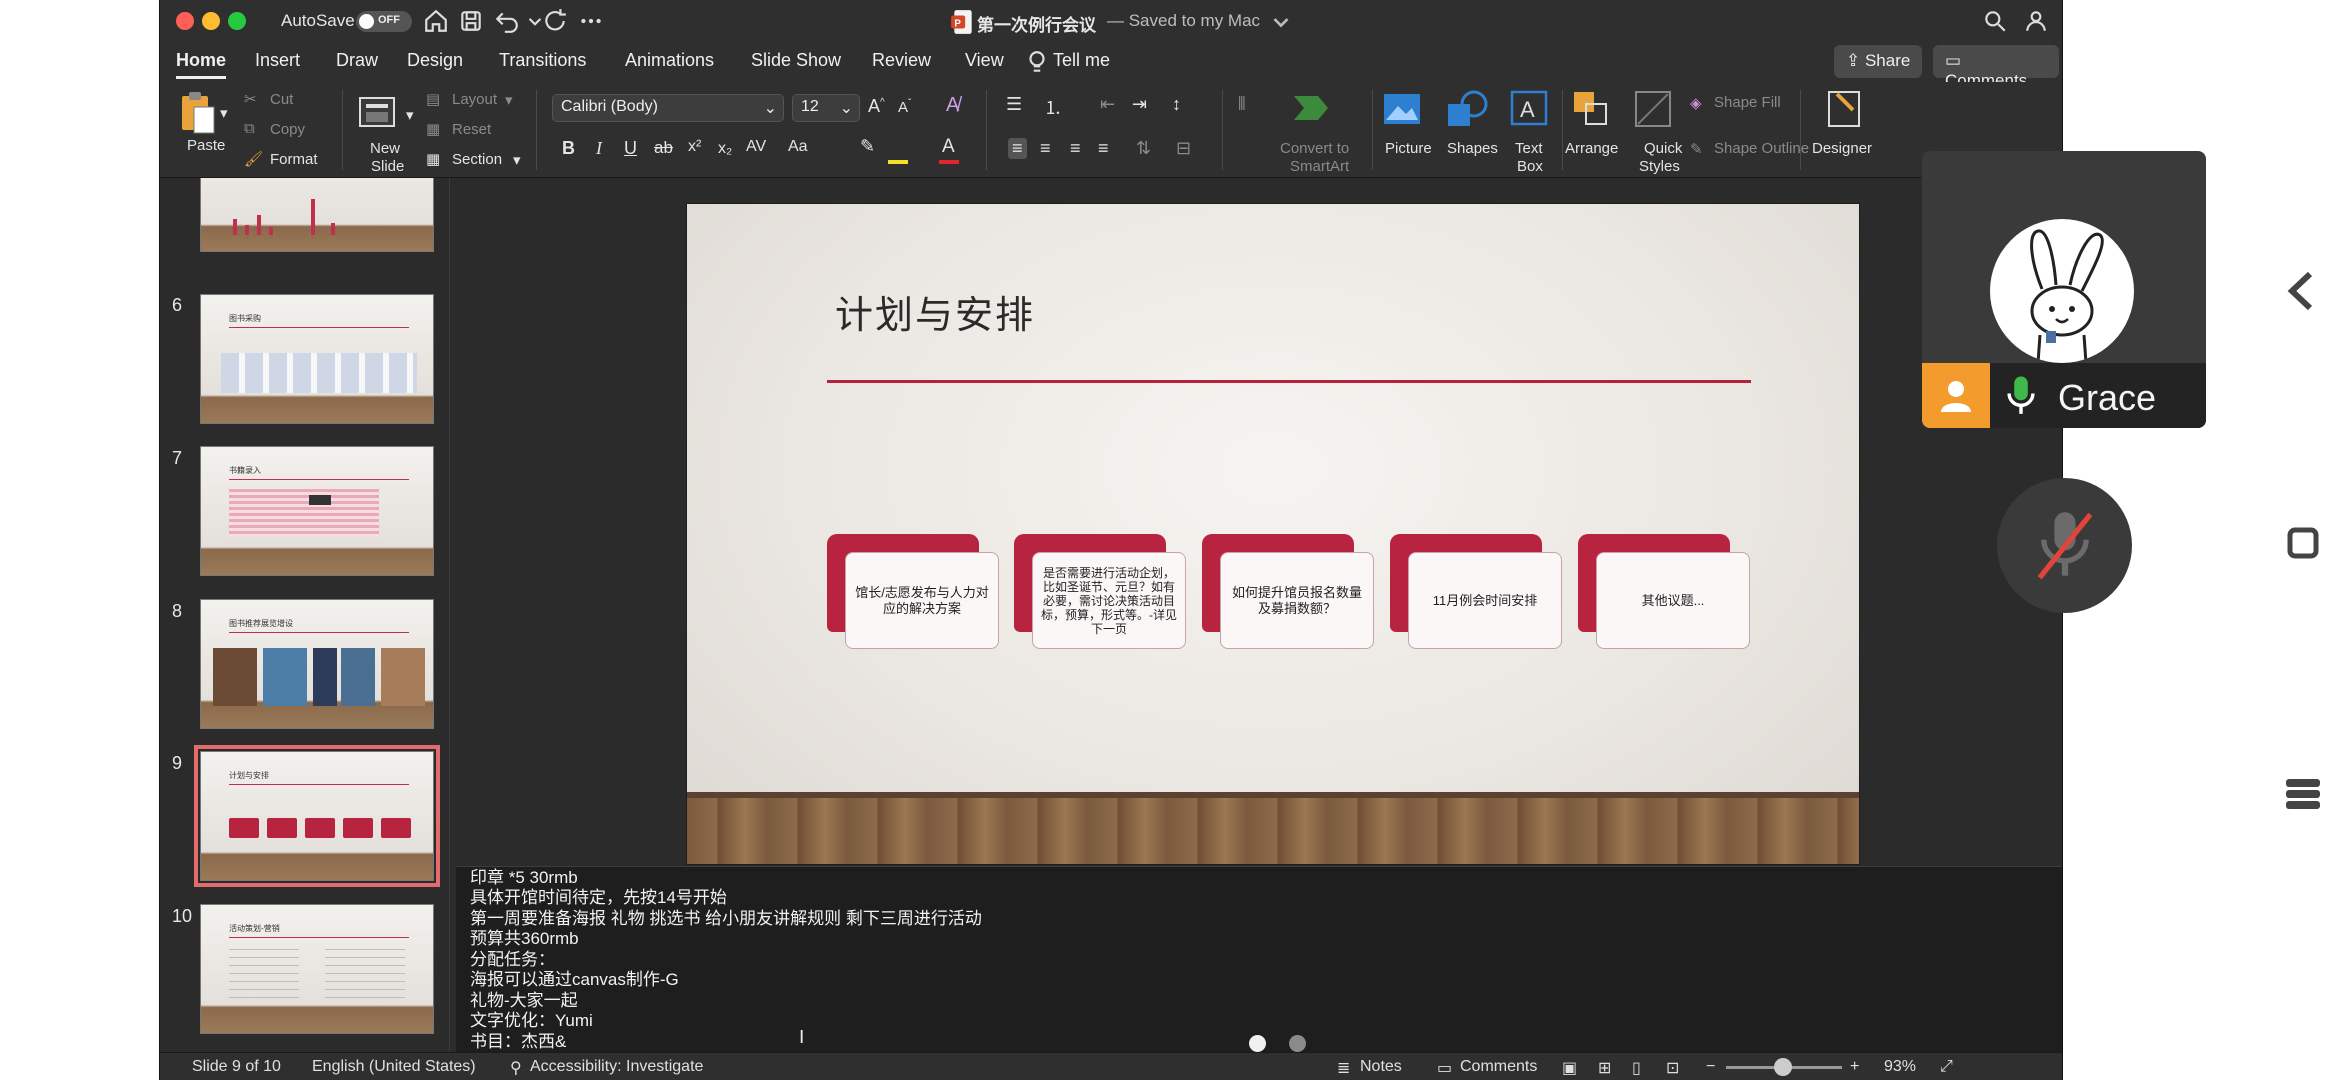 The height and width of the screenshot is (1080, 2340). Describe the element at coordinates (387, 166) in the screenshot. I see `new-slide-label-2: Slide` at that location.